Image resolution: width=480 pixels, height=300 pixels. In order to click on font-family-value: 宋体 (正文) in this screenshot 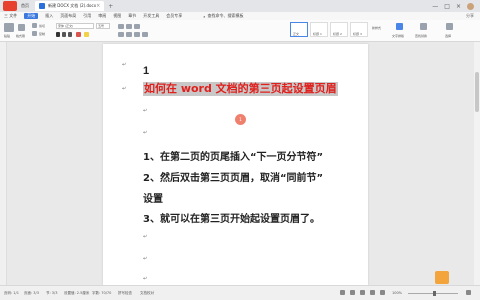, I will do `click(66, 26)`.